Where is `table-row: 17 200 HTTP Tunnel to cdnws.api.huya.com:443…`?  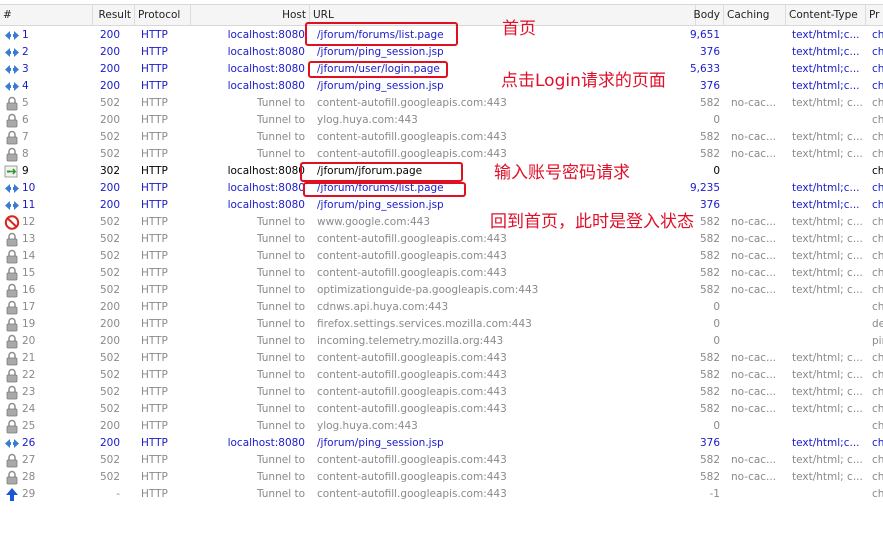 table-row: 17 200 HTTP Tunnel to cdnws.api.huya.com:443… is located at coordinates (441, 307).